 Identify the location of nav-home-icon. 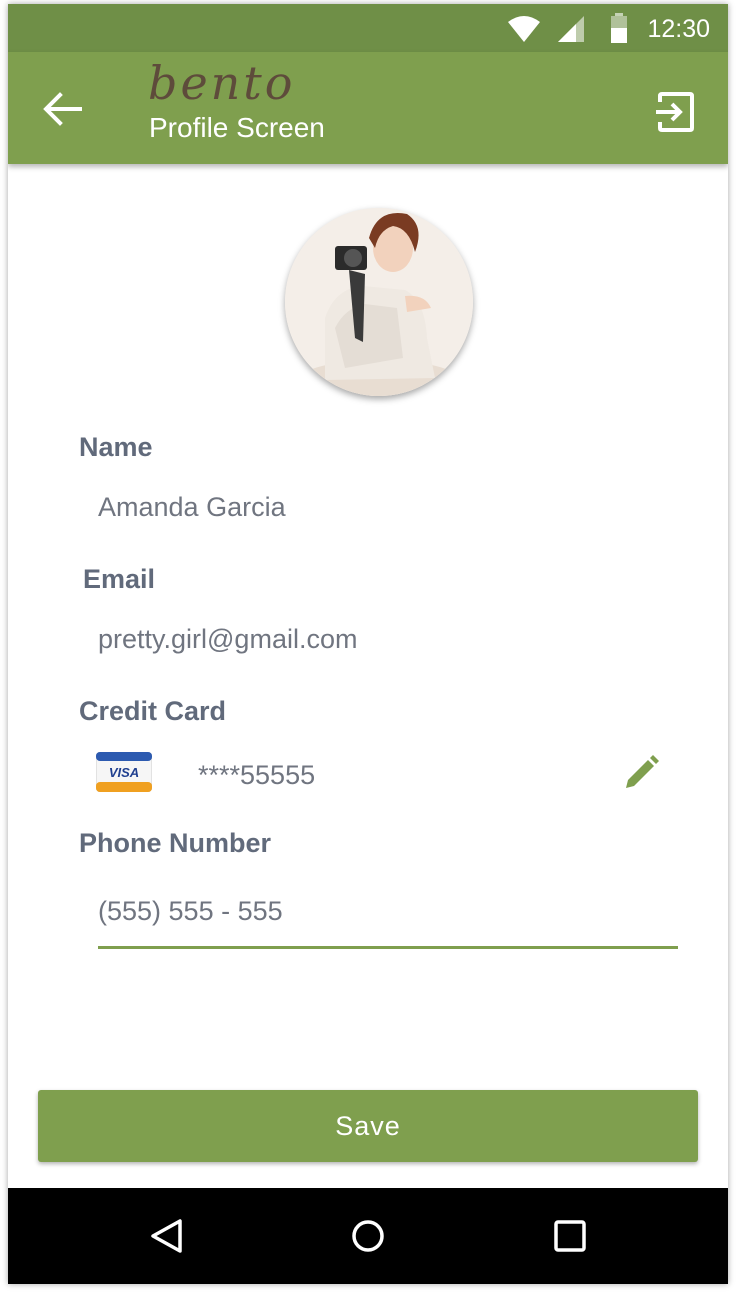
(368, 1236).